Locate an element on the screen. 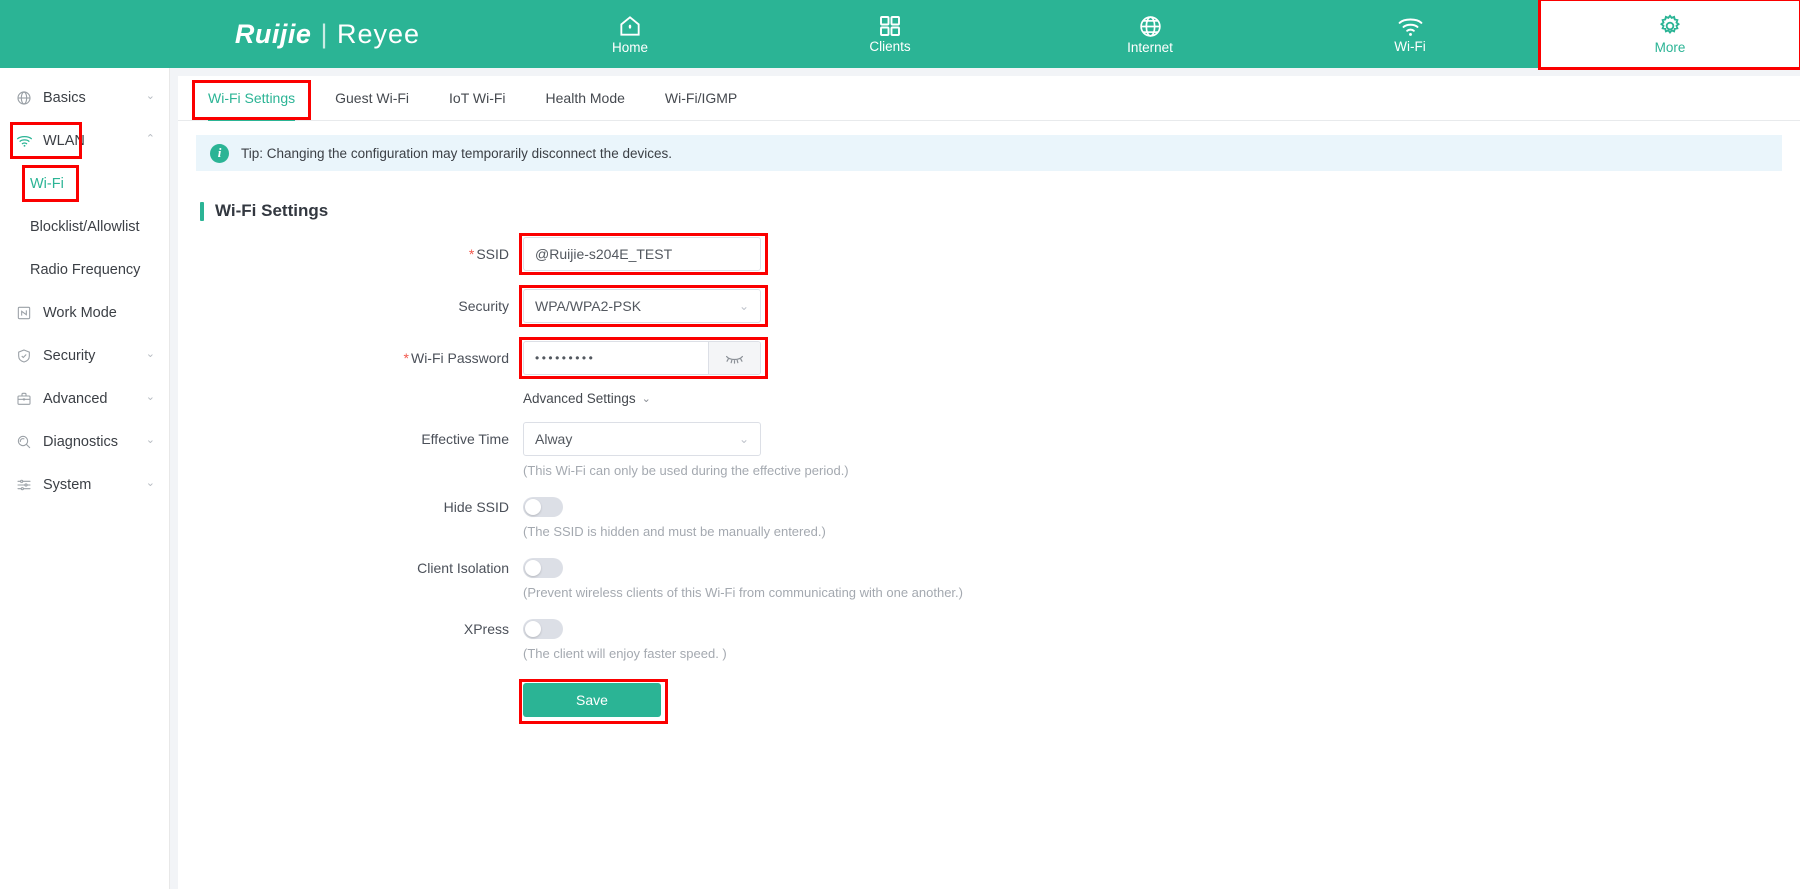 The image size is (1800, 889). nav-label-wifi: Wi-Fi is located at coordinates (1410, 46).